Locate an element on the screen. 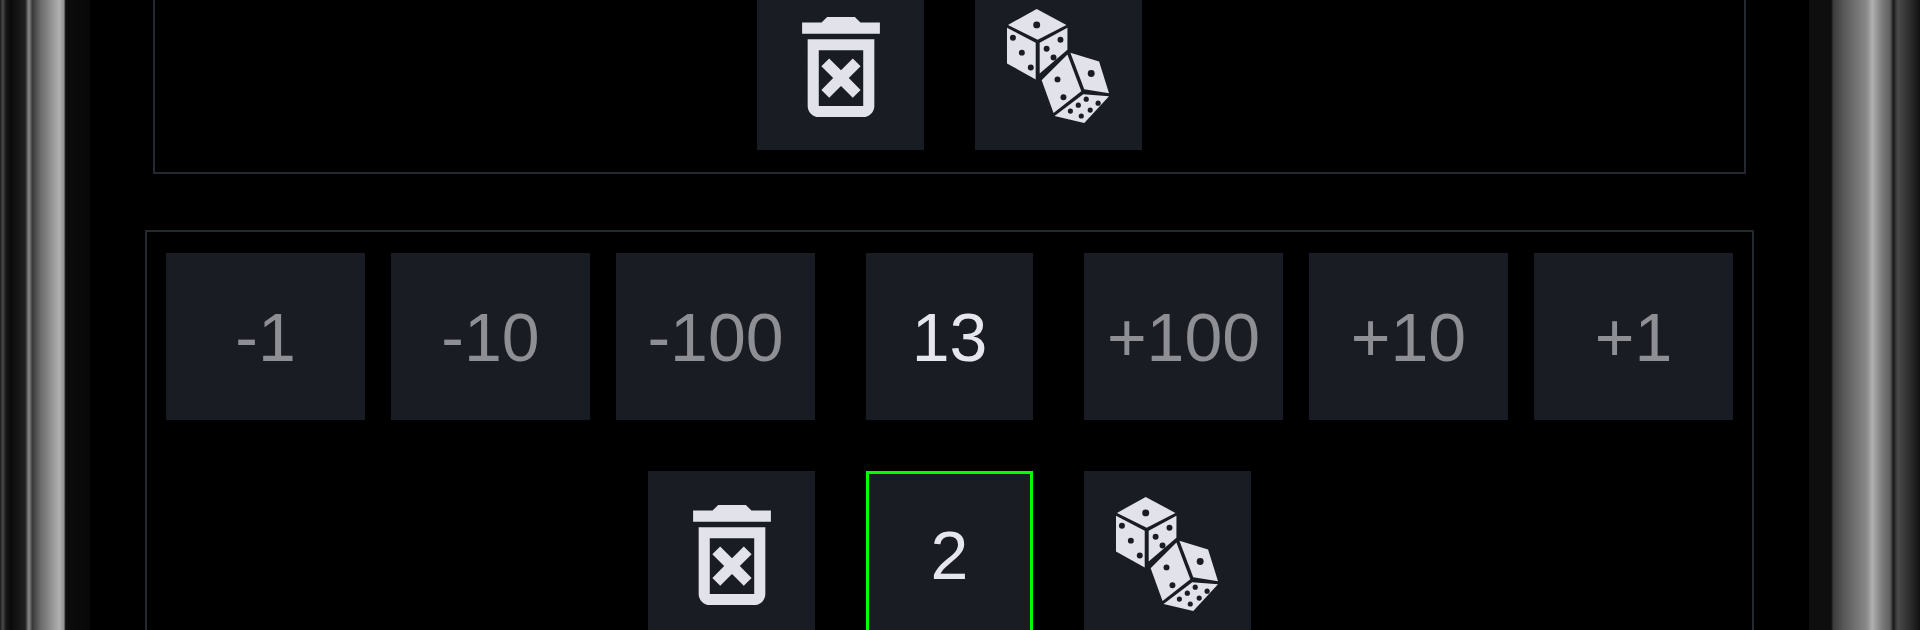 Image resolution: width=1920 pixels, height=630 pixels. step-button: -100 is located at coordinates (715, 336).